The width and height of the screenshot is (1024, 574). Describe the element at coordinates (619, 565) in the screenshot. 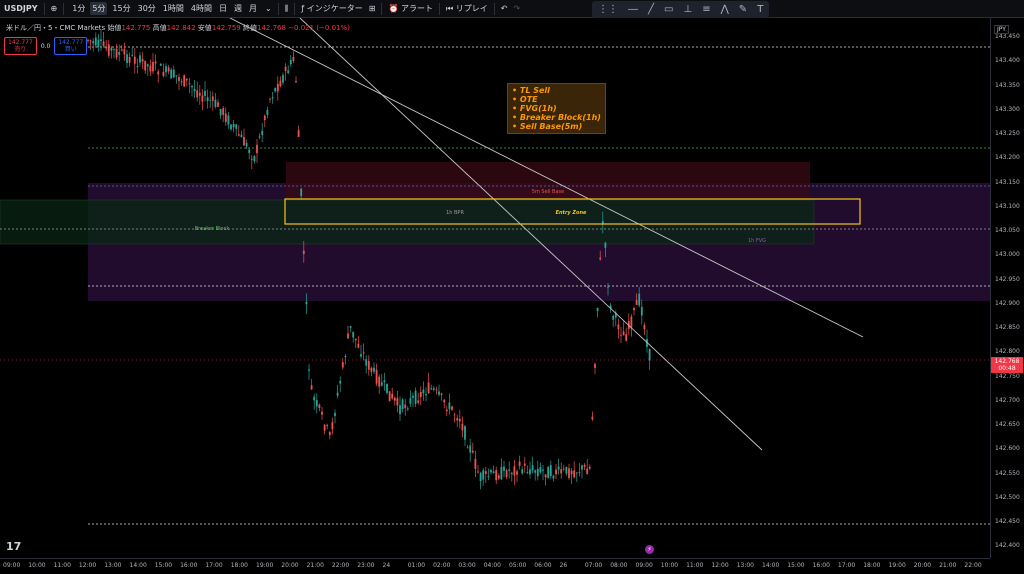

I see `time-tick: 08:00` at that location.